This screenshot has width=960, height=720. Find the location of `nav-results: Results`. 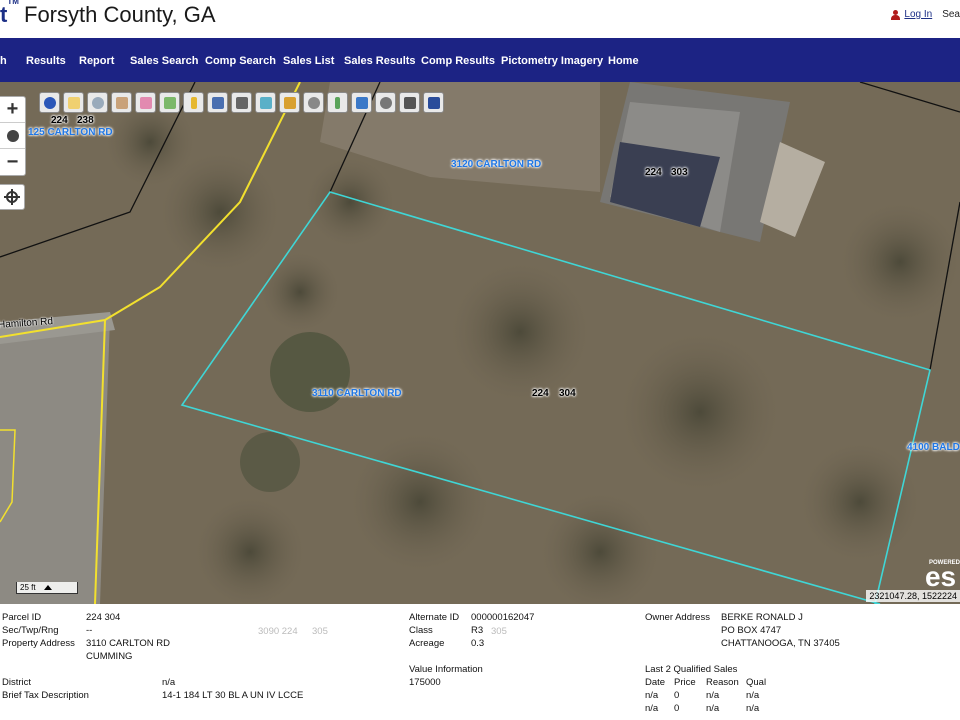

nav-results: Results is located at coordinates (46, 61).